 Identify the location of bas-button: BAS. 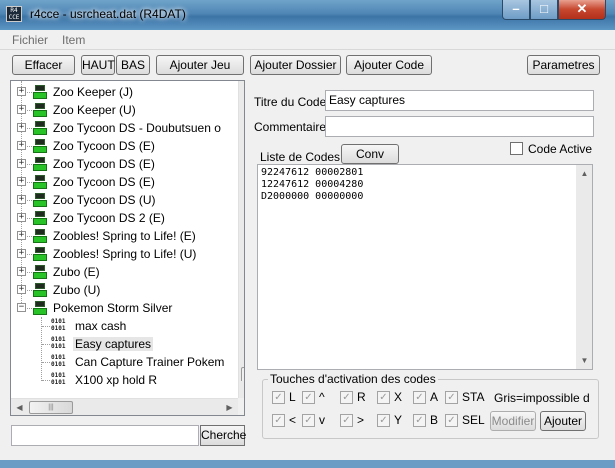
(133, 65).